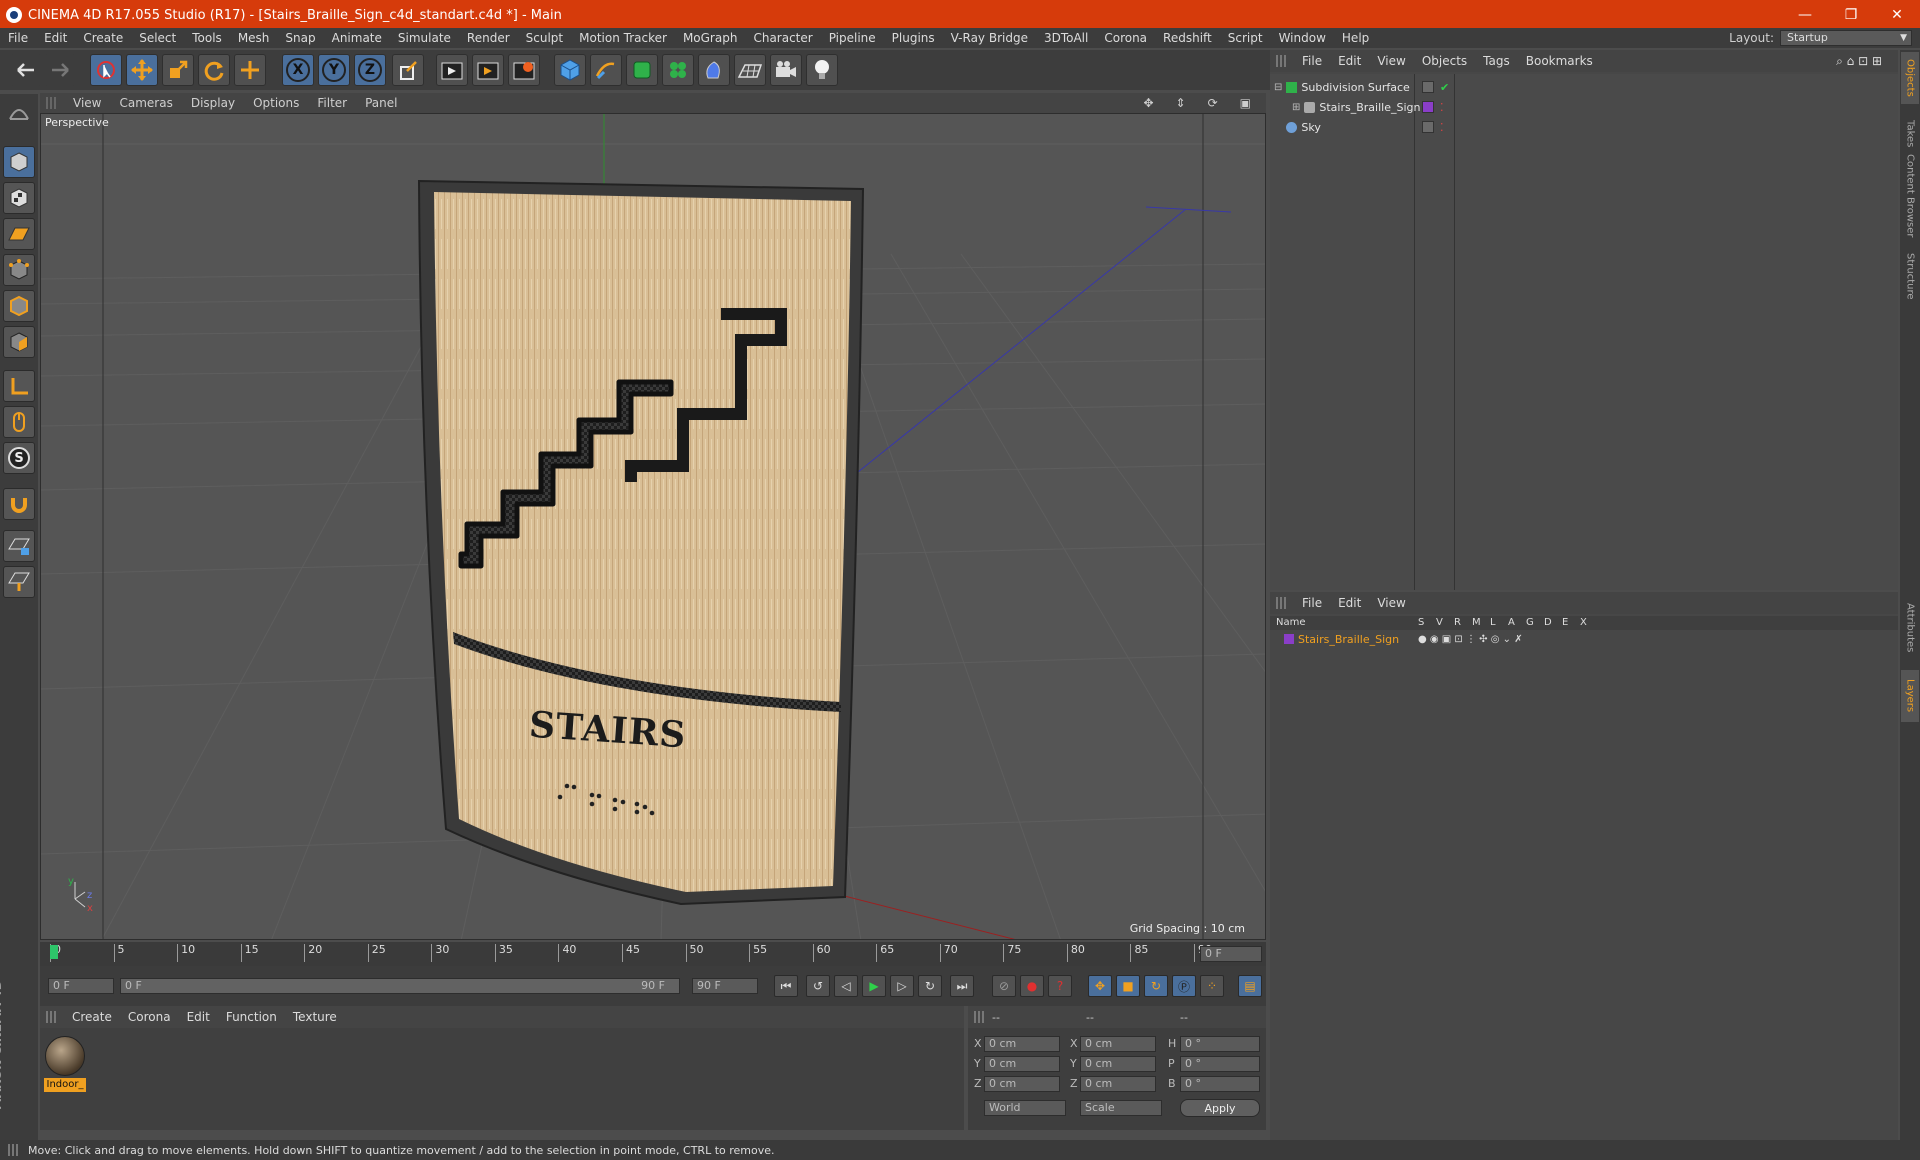 This screenshot has height=1160, width=1920. I want to click on solo-mode-icon: S, so click(19, 458).